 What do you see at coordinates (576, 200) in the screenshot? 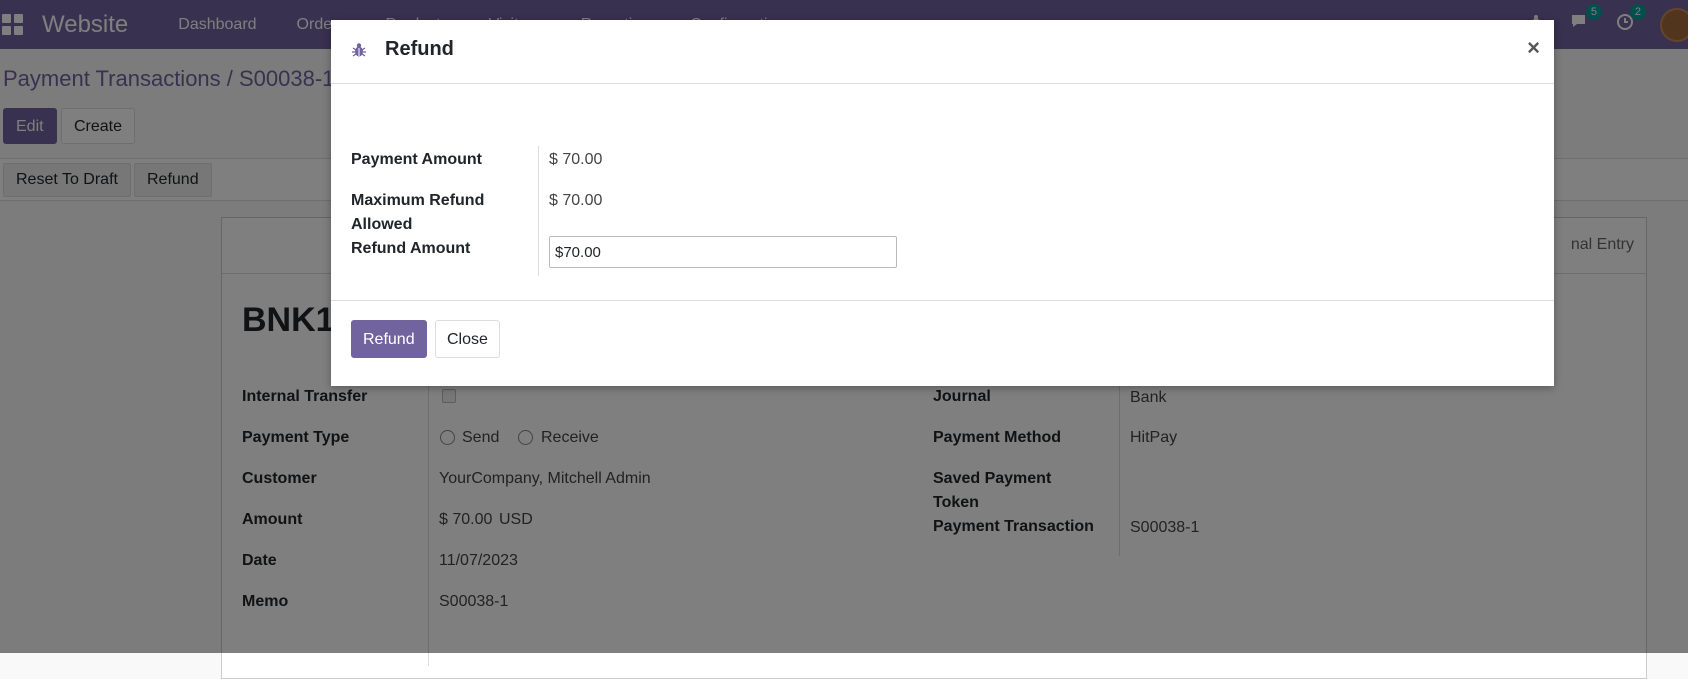
I see `max-refund-value: $ 70.00` at bounding box center [576, 200].